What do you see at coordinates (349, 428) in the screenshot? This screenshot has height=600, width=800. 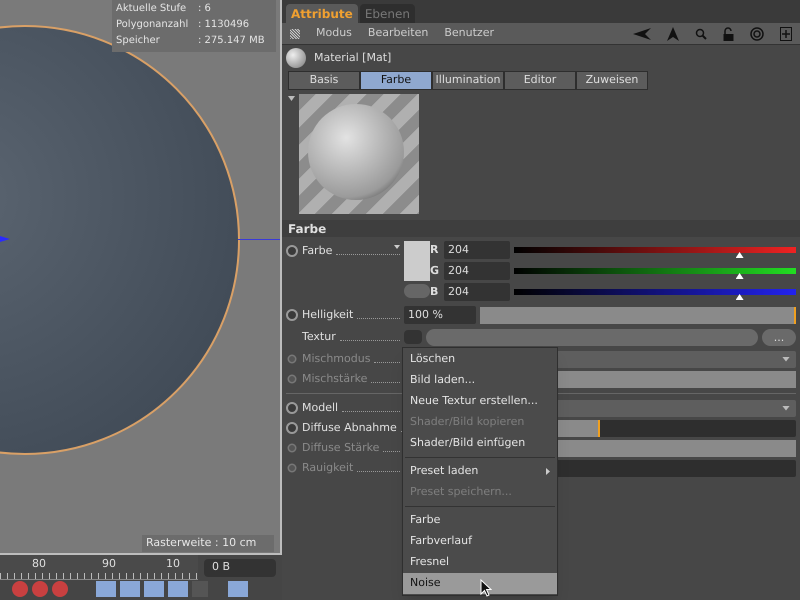 I see `param-label: Diffuse Abnahme` at bounding box center [349, 428].